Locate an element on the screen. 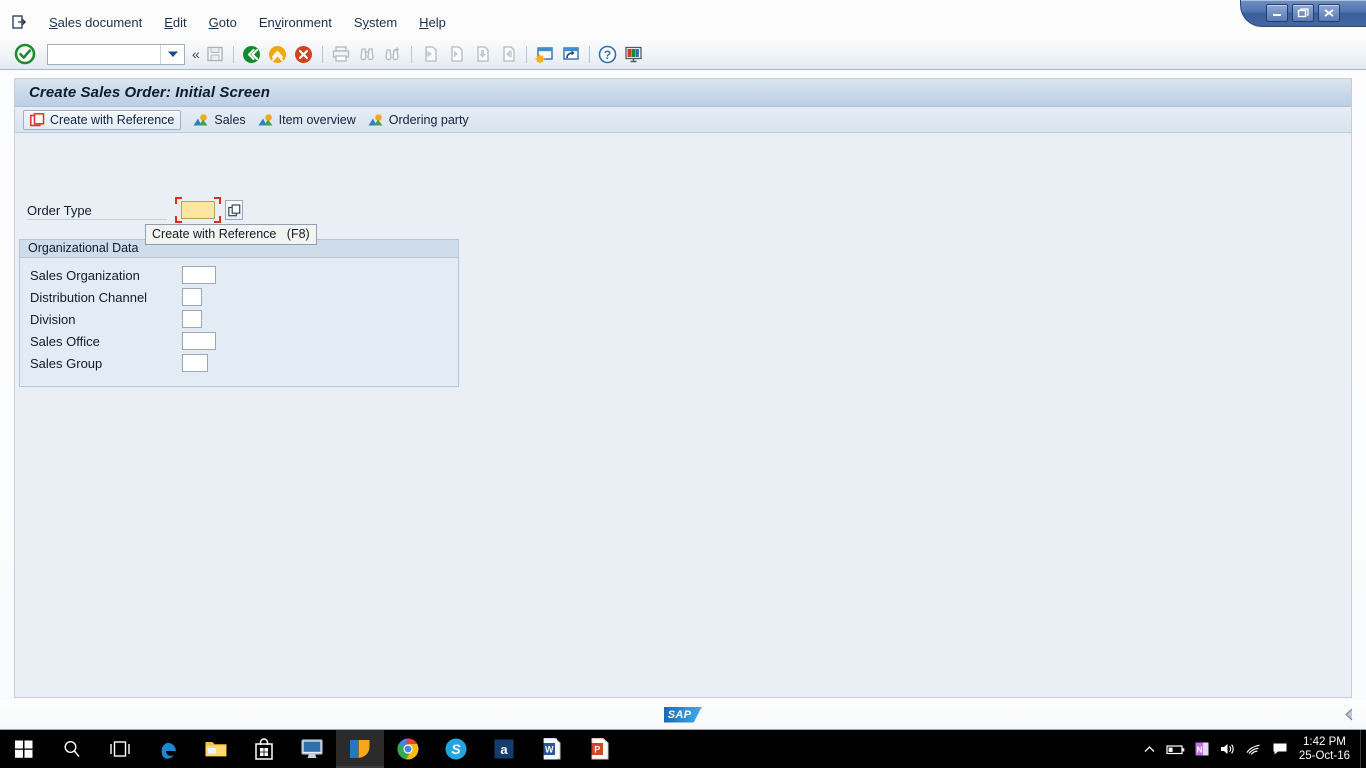 Image resolution: width=1366 pixels, height=768 pixels. sales-office-label: Sales Office is located at coordinates (65, 341).